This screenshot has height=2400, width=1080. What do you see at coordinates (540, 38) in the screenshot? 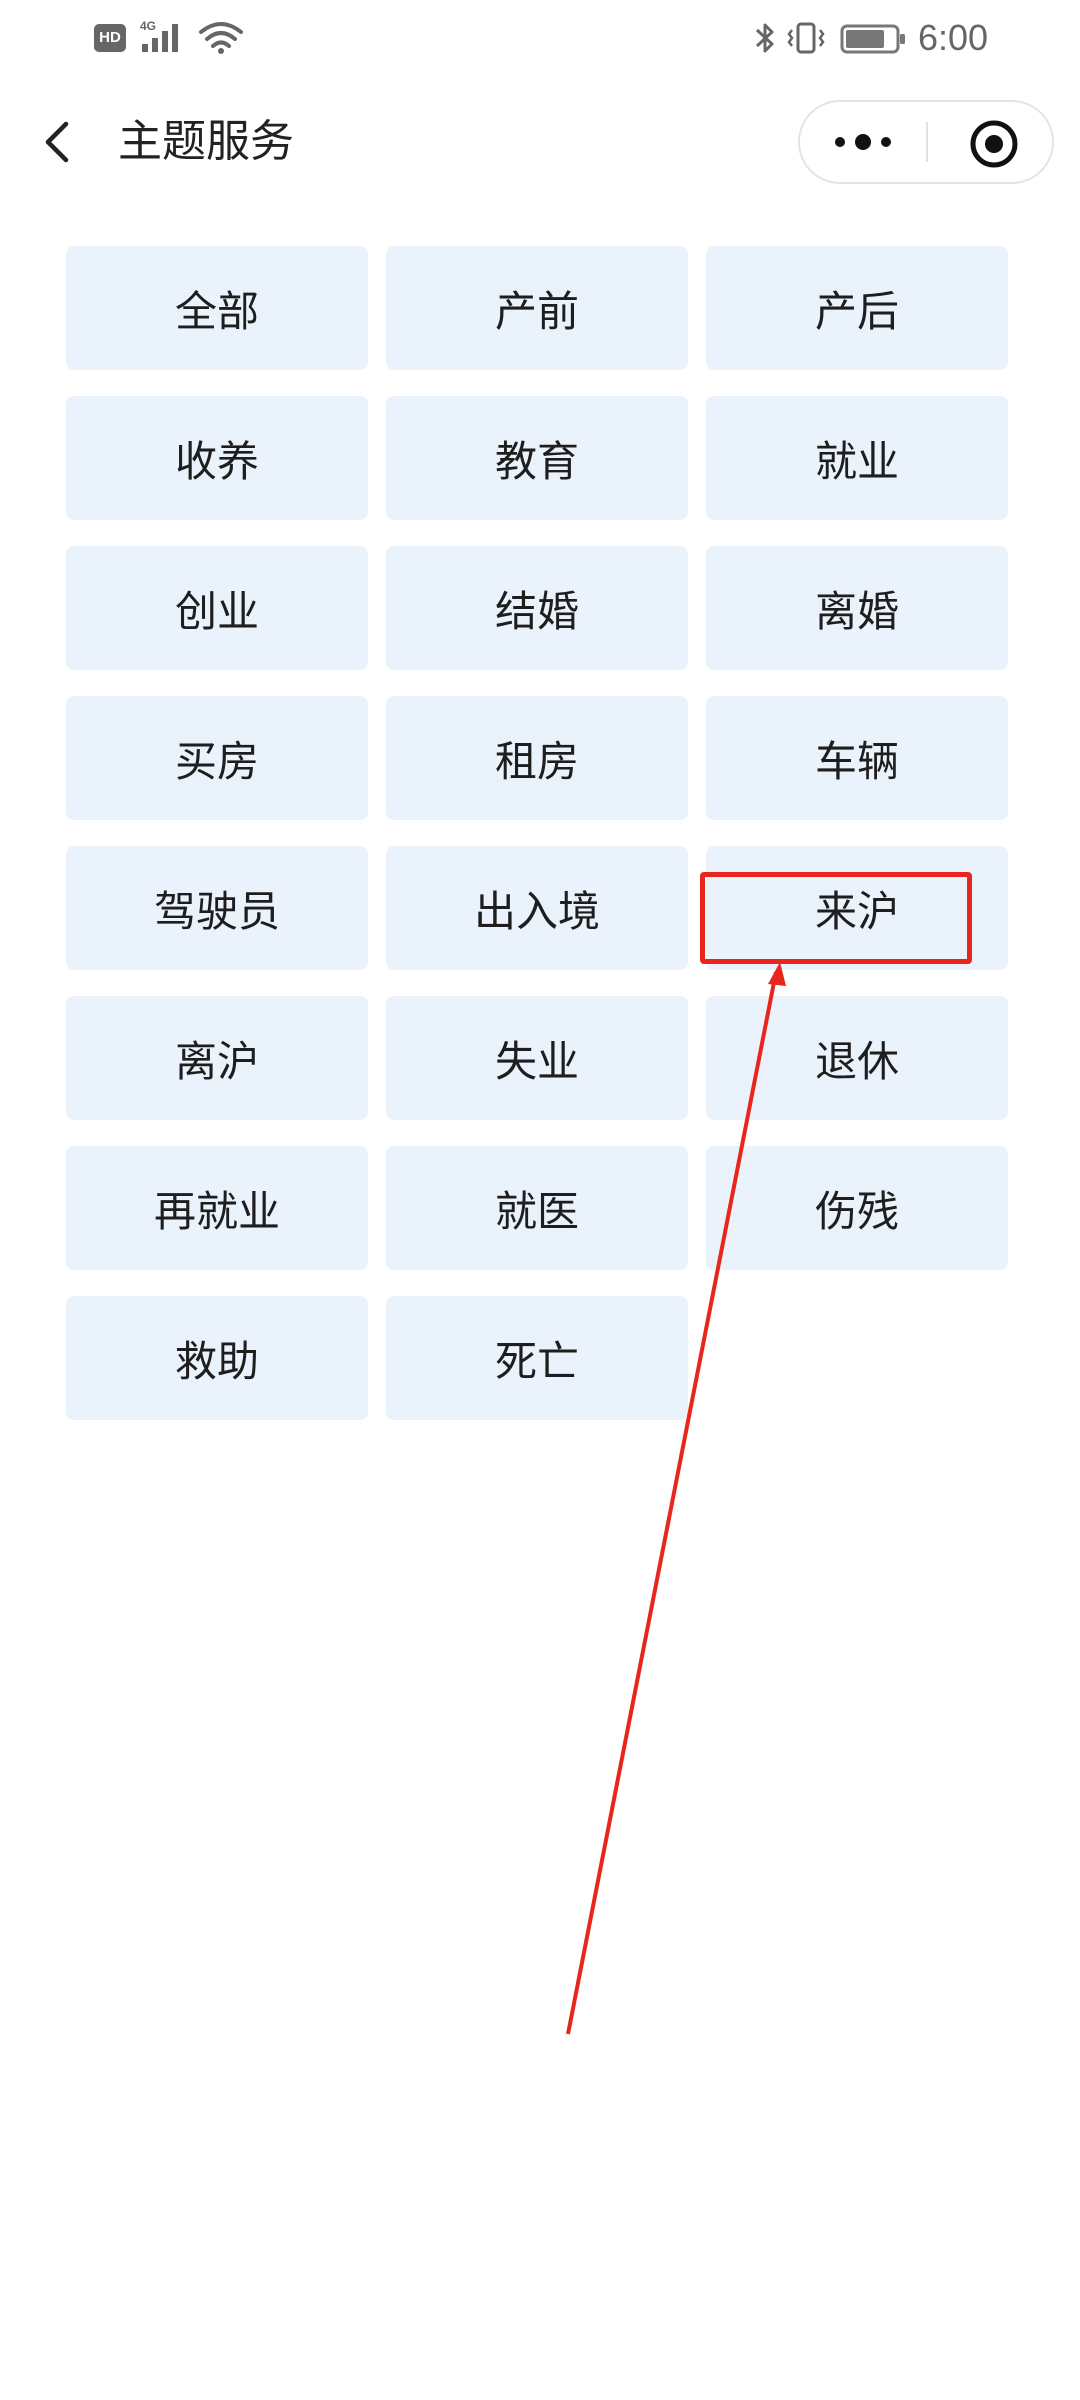
I see `status-bar: HD 4G 6:00` at bounding box center [540, 38].